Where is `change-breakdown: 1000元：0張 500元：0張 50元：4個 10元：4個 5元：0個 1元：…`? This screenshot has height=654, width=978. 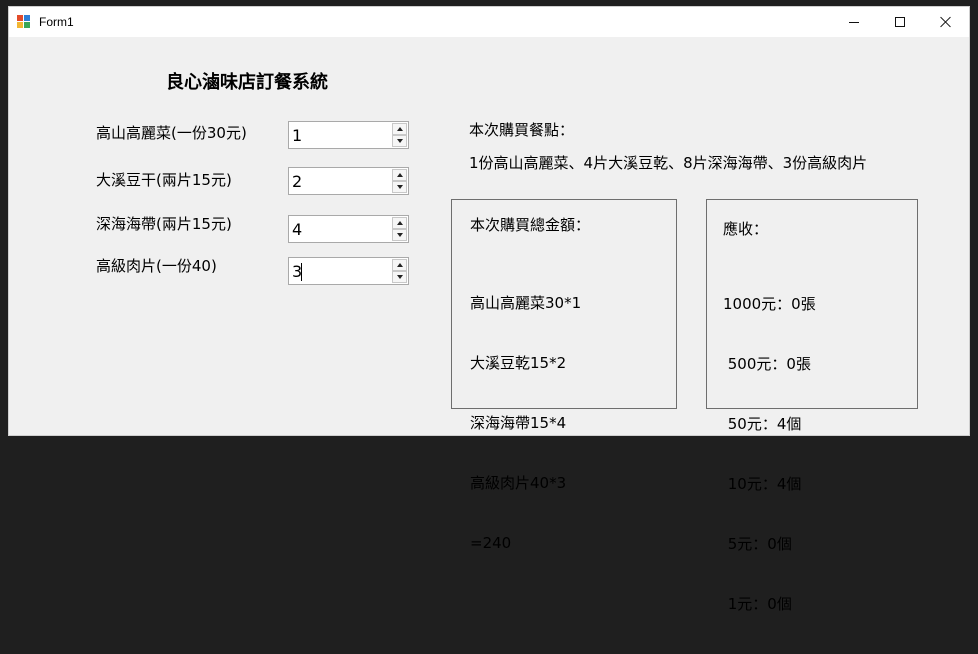 change-breakdown: 1000元：0張 500元：0張 50元：4個 10元：4個 5元：0個 1元：… is located at coordinates (769, 454).